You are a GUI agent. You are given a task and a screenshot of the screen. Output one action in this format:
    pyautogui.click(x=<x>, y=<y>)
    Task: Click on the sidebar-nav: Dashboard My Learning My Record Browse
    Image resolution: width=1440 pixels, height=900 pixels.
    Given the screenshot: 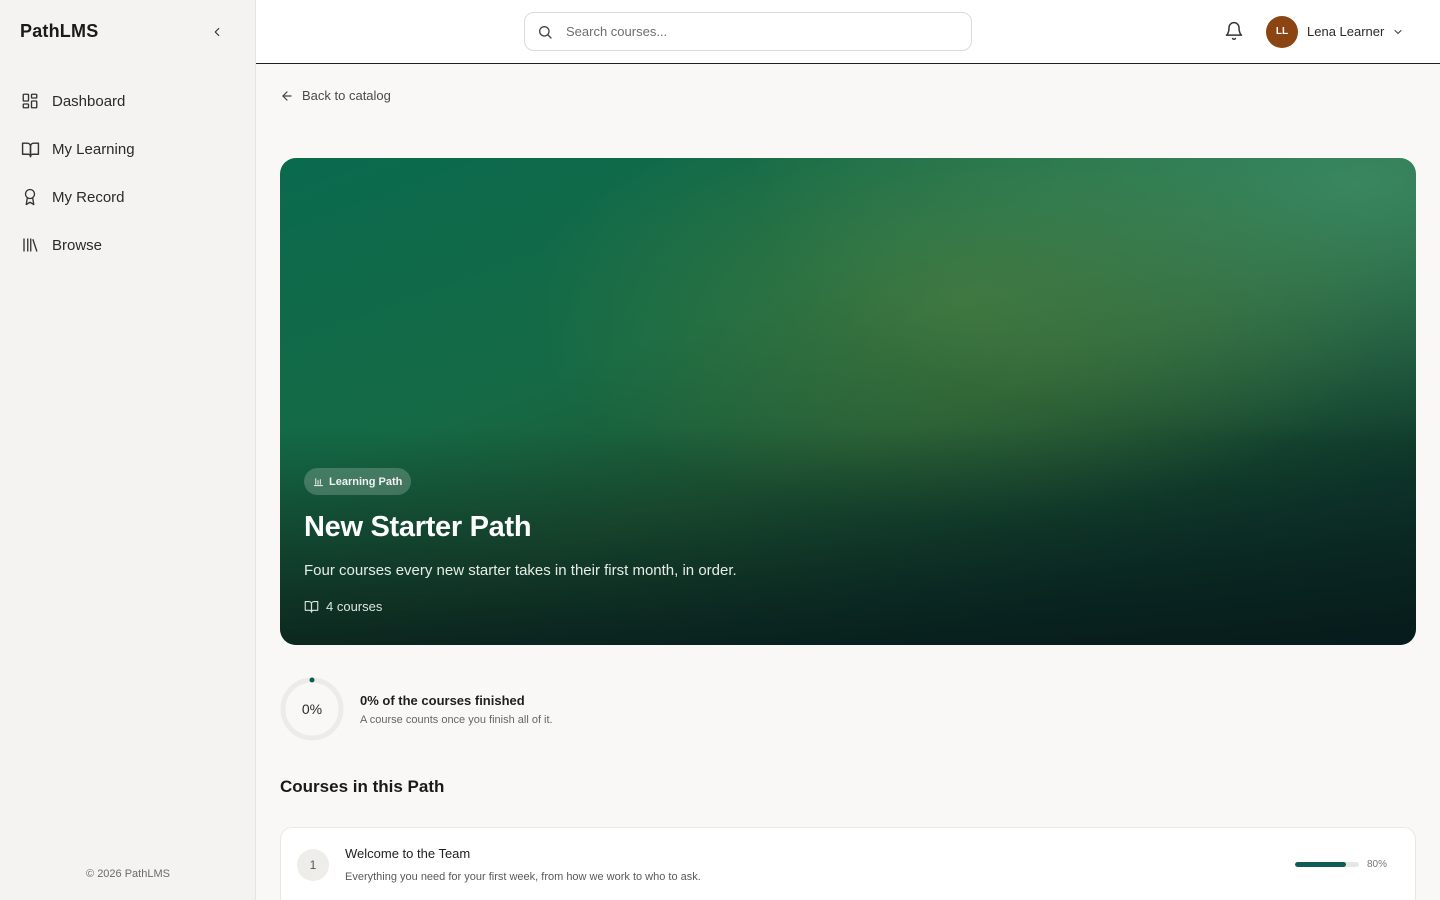 What is the action you would take?
    pyautogui.click(x=127, y=173)
    